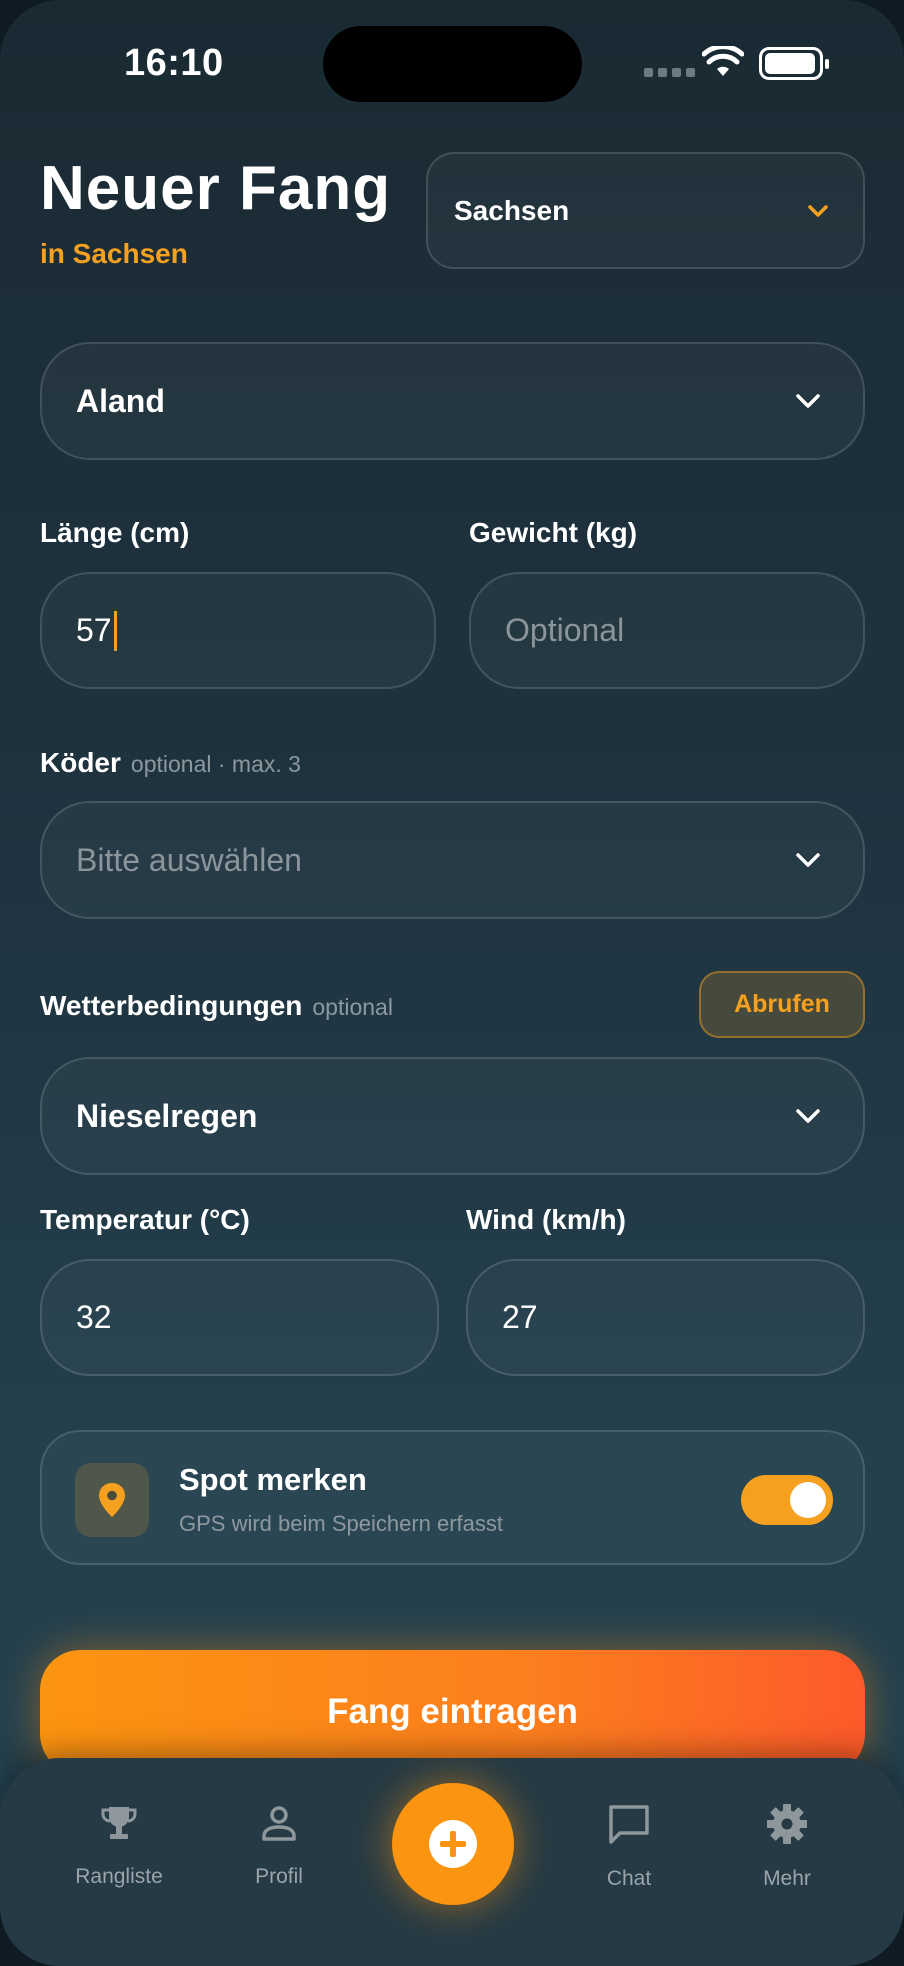 Image resolution: width=904 pixels, height=1966 pixels. What do you see at coordinates (273, 1479) in the screenshot?
I see `spot-title: Spot merken` at bounding box center [273, 1479].